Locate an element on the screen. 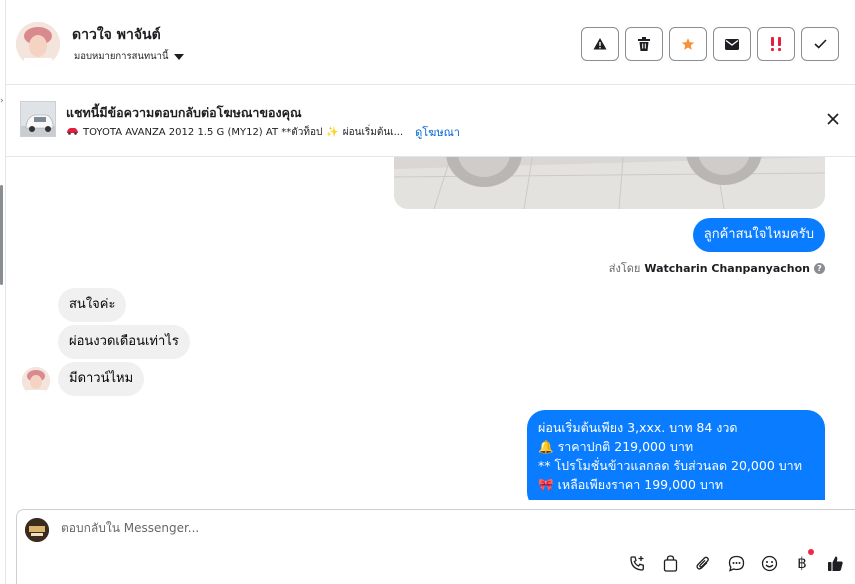 The height and width of the screenshot is (584, 855). left-scrollbar is located at coordinates (1, 235).